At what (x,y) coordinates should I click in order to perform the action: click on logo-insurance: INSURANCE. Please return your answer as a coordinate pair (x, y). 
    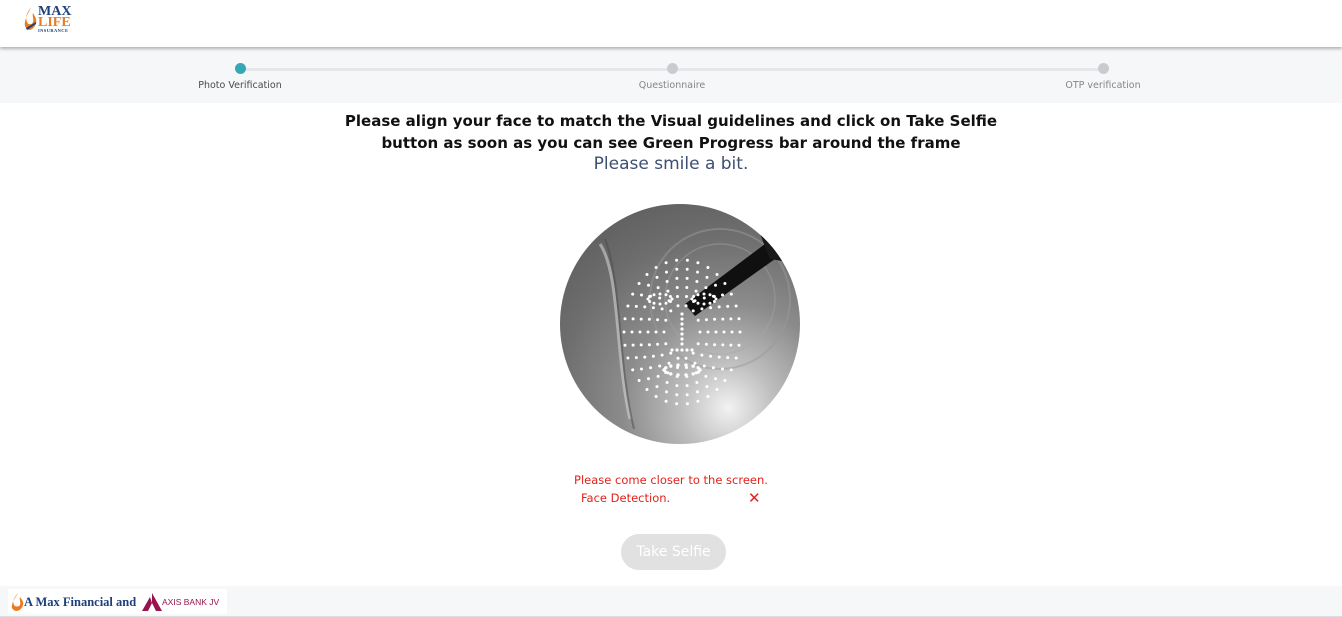
    Looking at the image, I should click on (53, 30).